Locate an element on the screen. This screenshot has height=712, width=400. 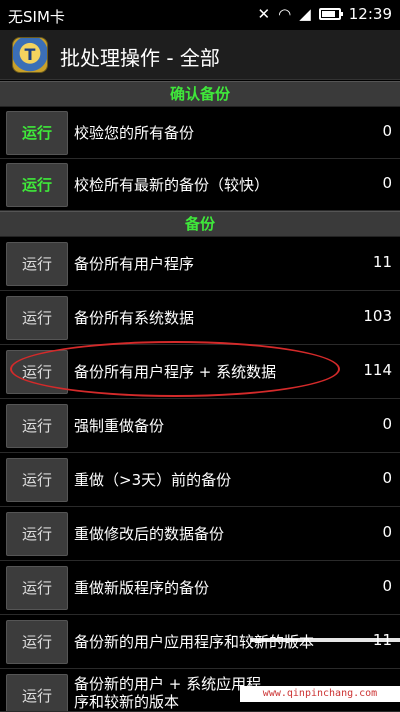
row-count: 103 is located at coordinates (377, 316).